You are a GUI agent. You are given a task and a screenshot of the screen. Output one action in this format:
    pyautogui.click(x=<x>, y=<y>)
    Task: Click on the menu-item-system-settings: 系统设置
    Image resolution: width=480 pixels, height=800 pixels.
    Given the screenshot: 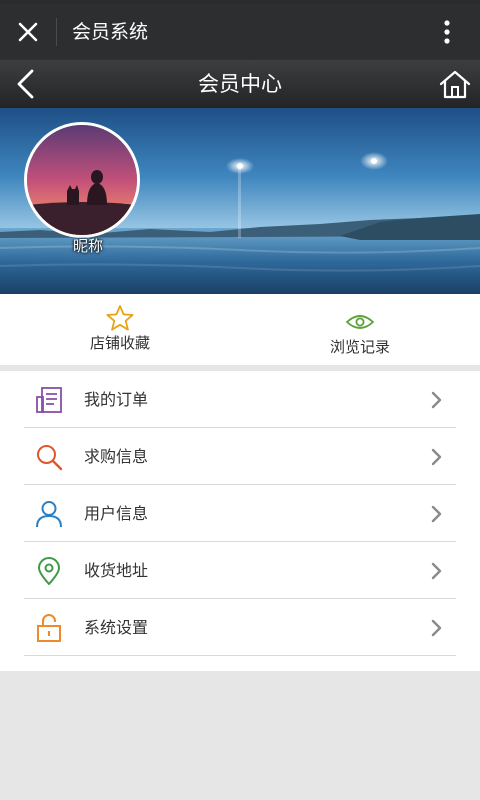 What is the action you would take?
    pyautogui.click(x=240, y=627)
    